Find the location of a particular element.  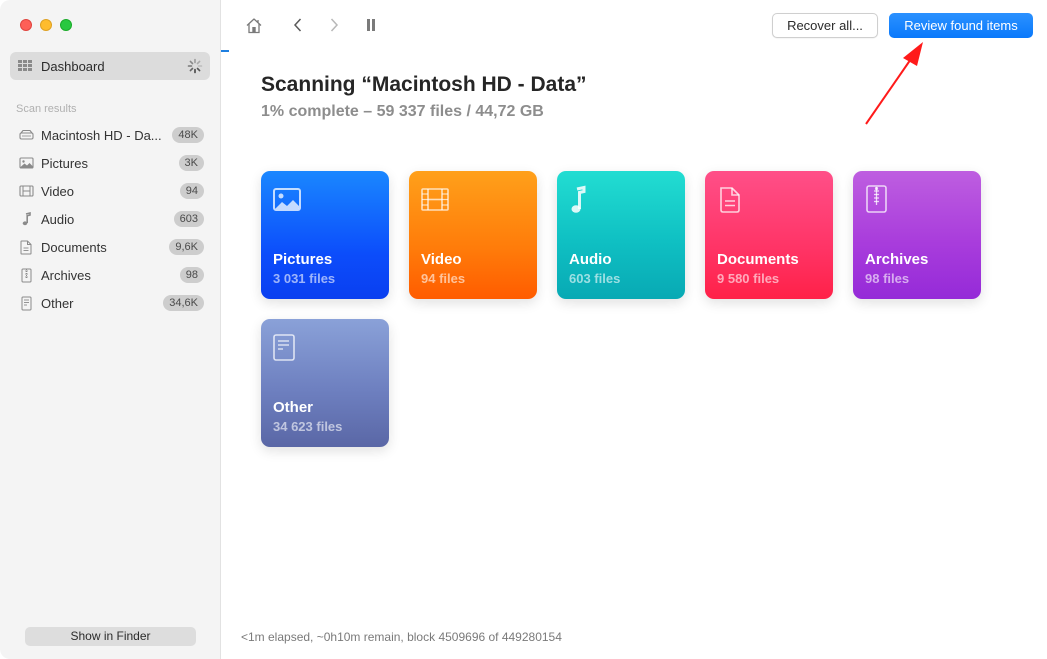

window-controls is located at coordinates (46, 25).